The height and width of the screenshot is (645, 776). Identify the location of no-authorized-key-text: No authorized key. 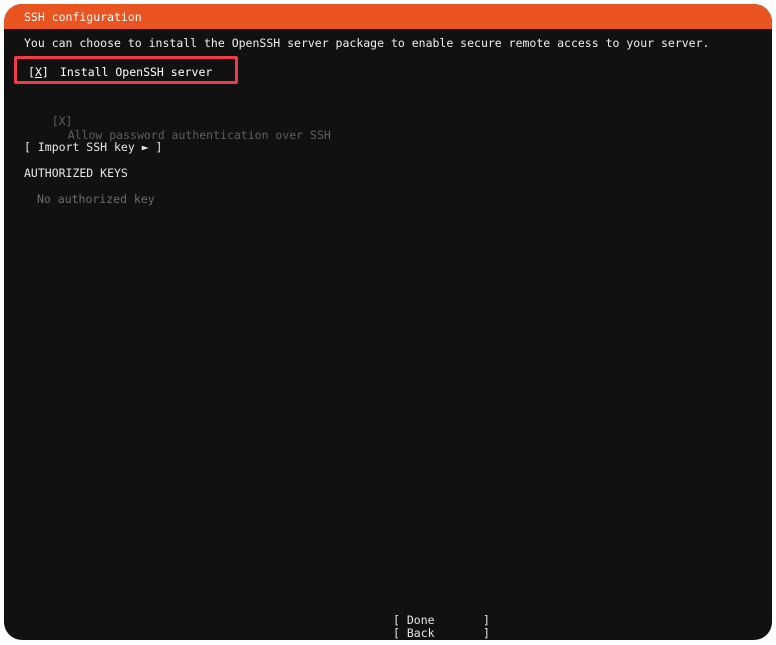
(96, 199).